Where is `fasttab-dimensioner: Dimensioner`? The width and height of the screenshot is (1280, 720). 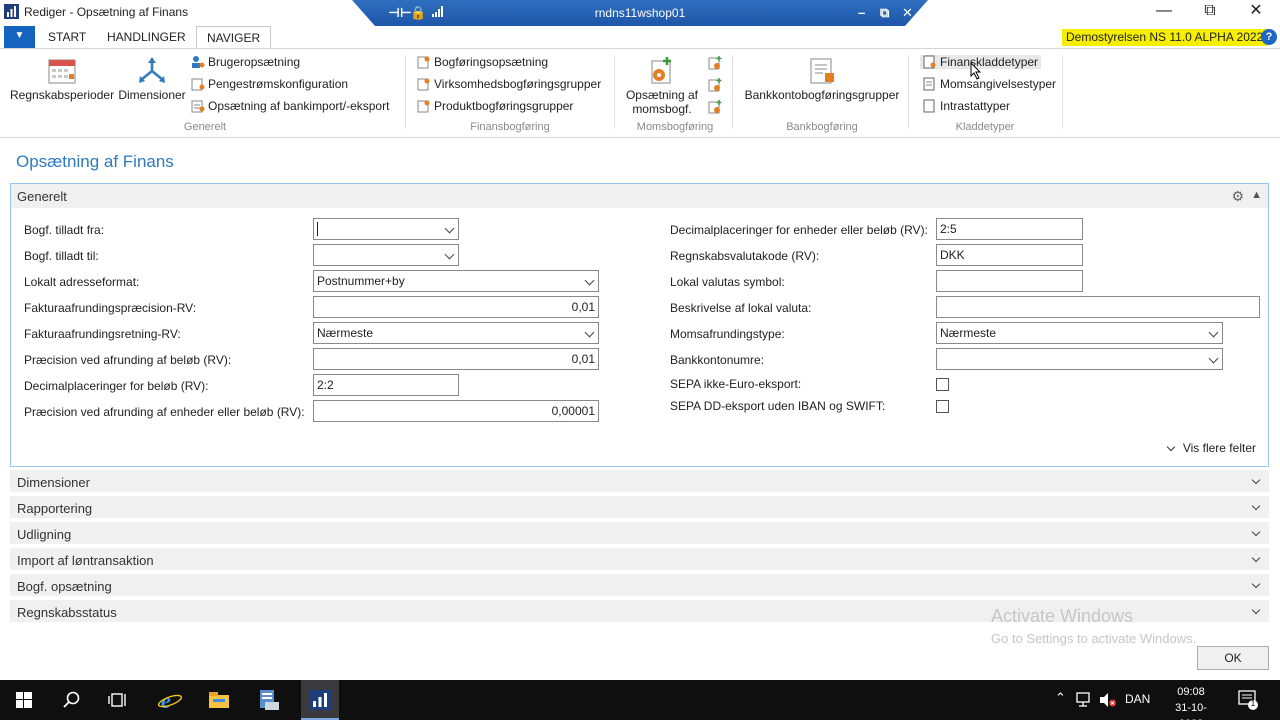
fasttab-dimensioner: Dimensioner is located at coordinates (639, 482).